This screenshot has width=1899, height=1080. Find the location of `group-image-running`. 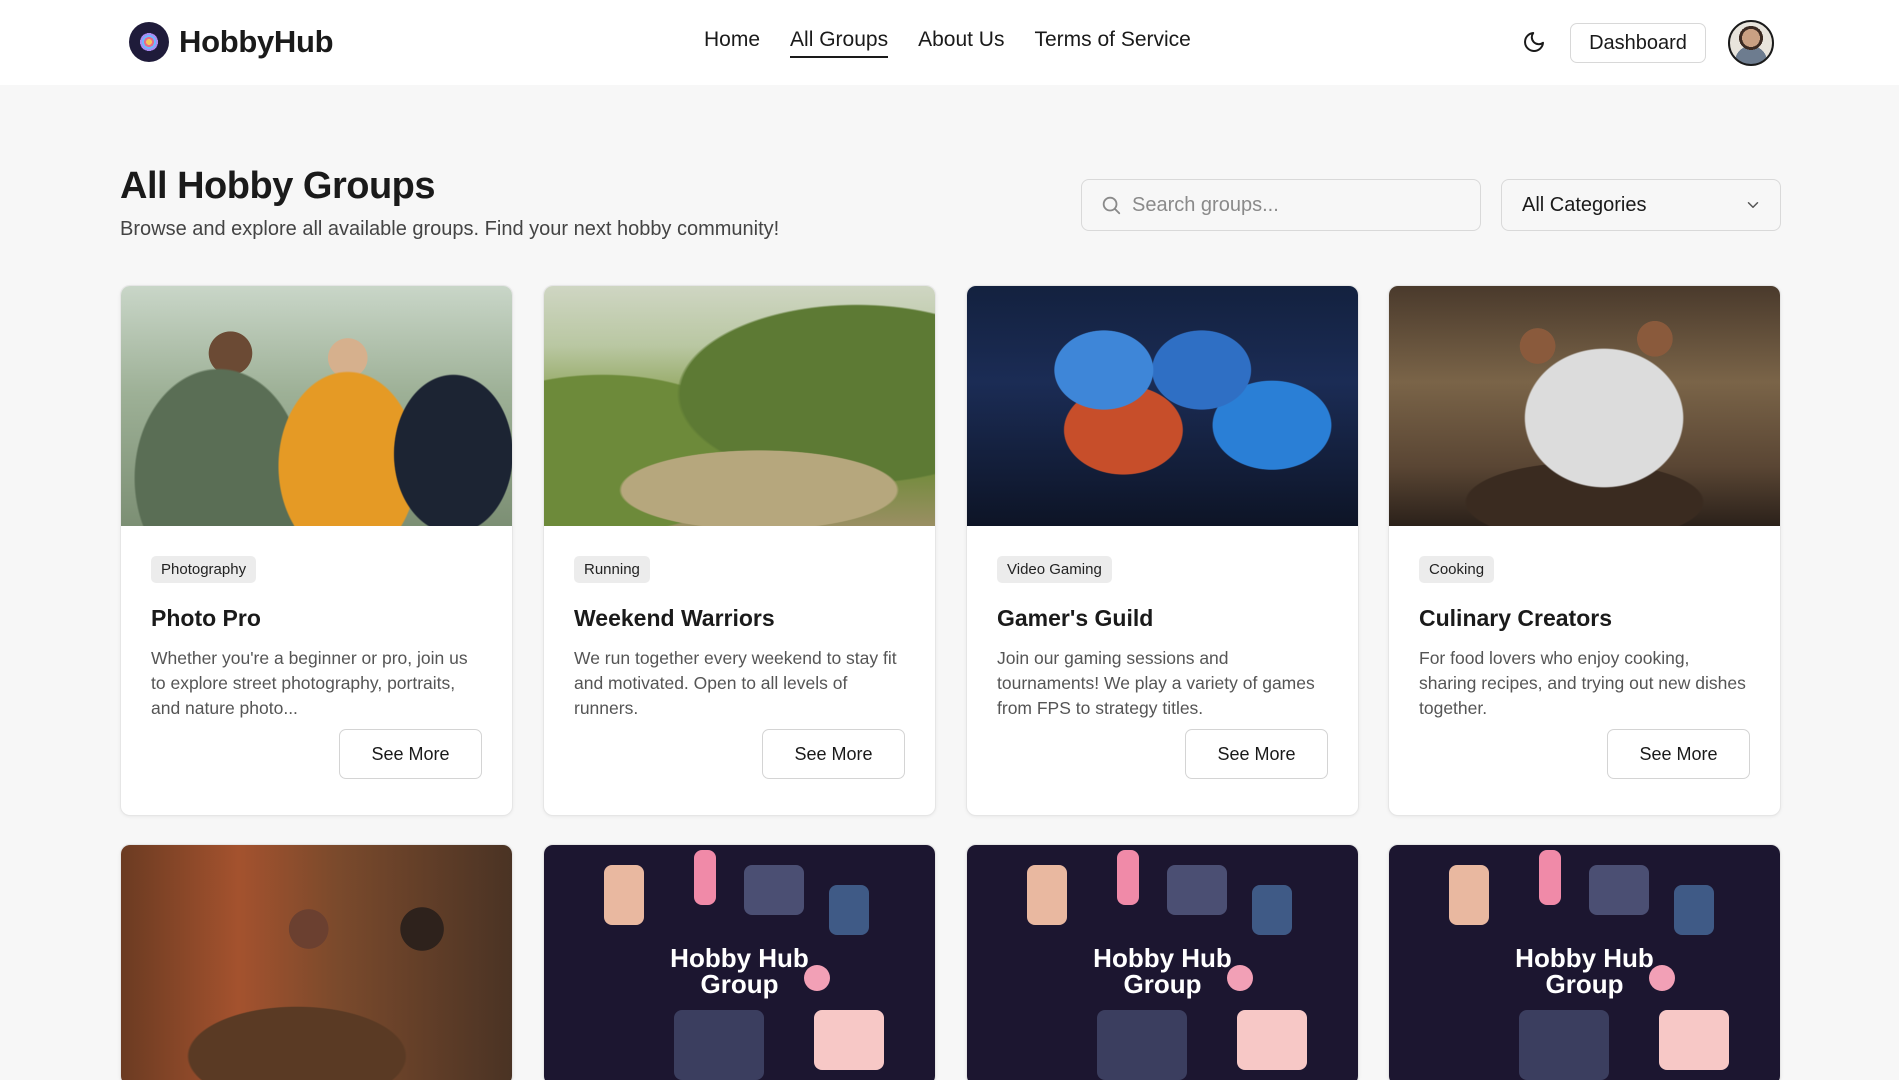

group-image-running is located at coordinates (739, 406).